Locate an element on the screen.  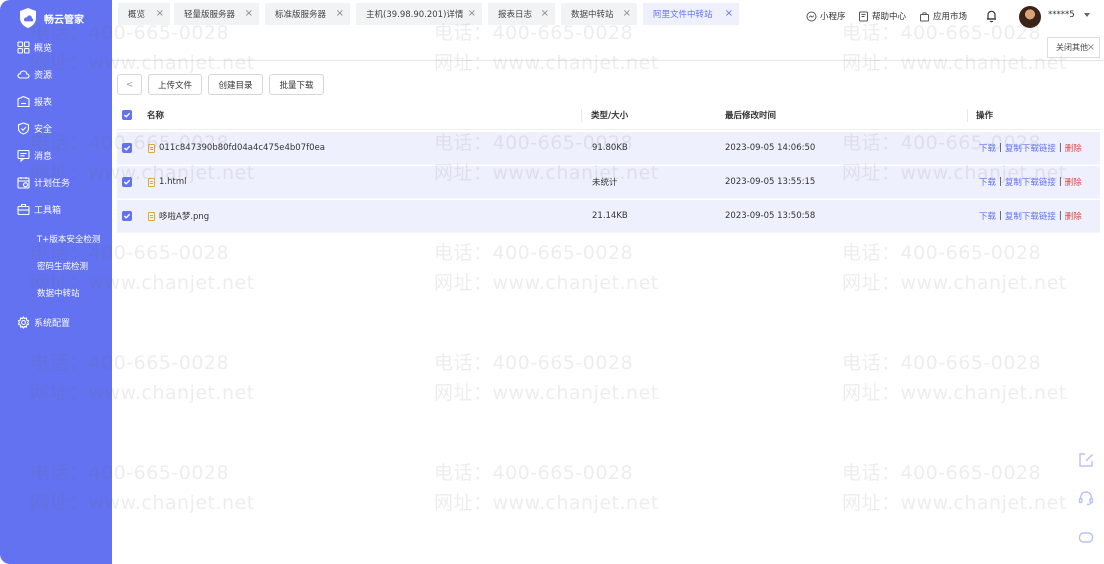
tab-data-transfer: 数据中转站 × is located at coordinates (599, 14).